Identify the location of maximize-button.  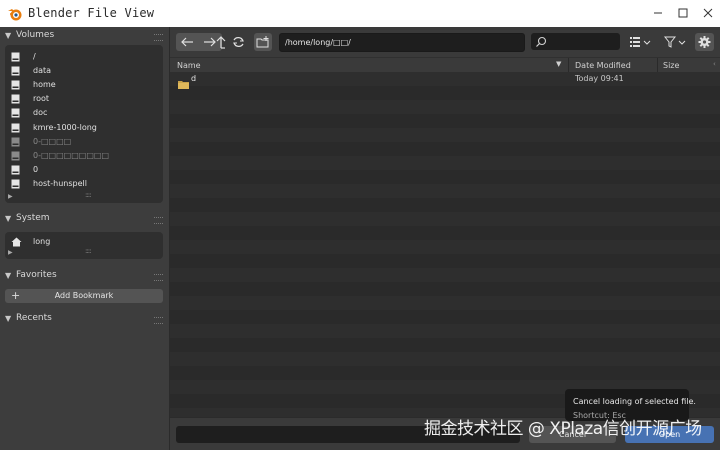
(683, 13).